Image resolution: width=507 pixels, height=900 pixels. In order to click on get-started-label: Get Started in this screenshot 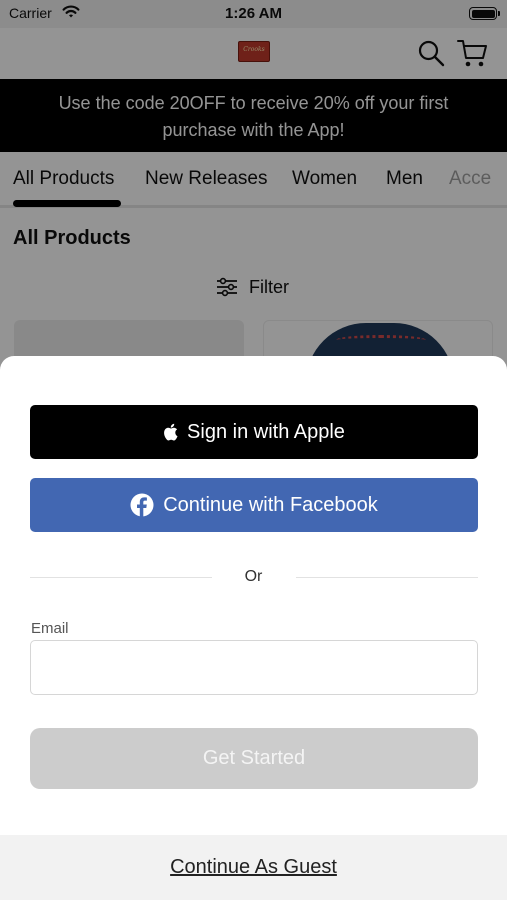, I will do `click(254, 758)`.